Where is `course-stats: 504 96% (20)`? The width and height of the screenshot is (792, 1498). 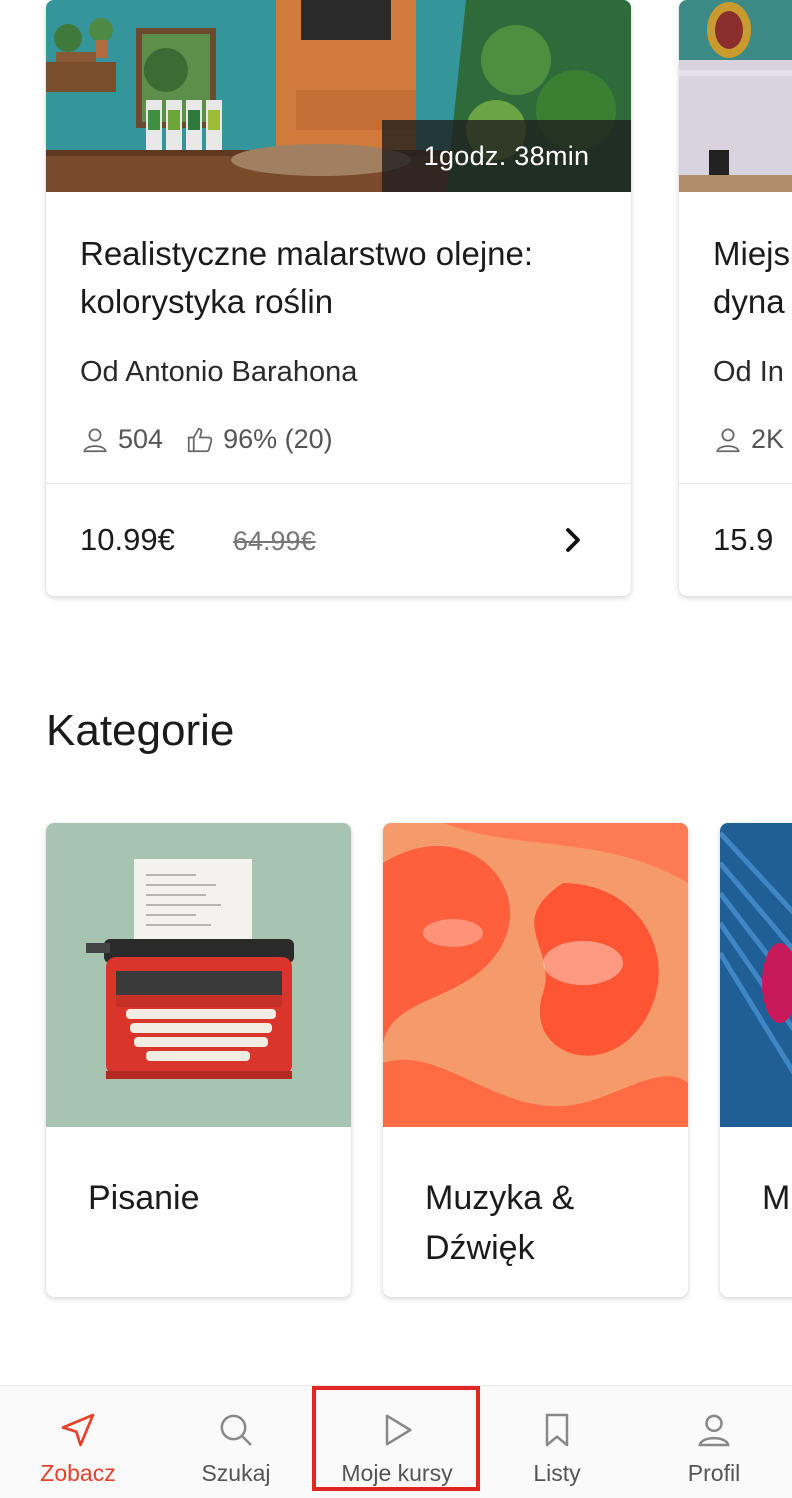 course-stats: 504 96% (20) is located at coordinates (206, 439).